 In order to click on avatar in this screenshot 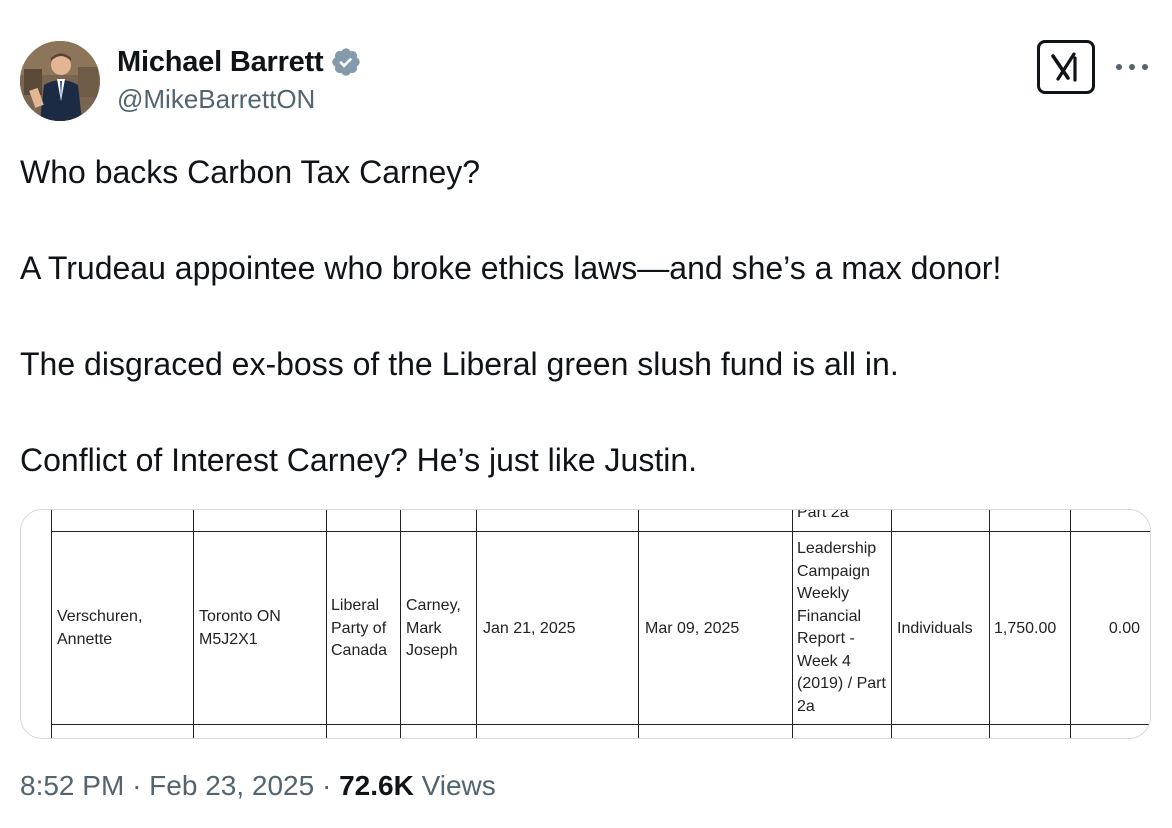, I will do `click(60, 81)`.